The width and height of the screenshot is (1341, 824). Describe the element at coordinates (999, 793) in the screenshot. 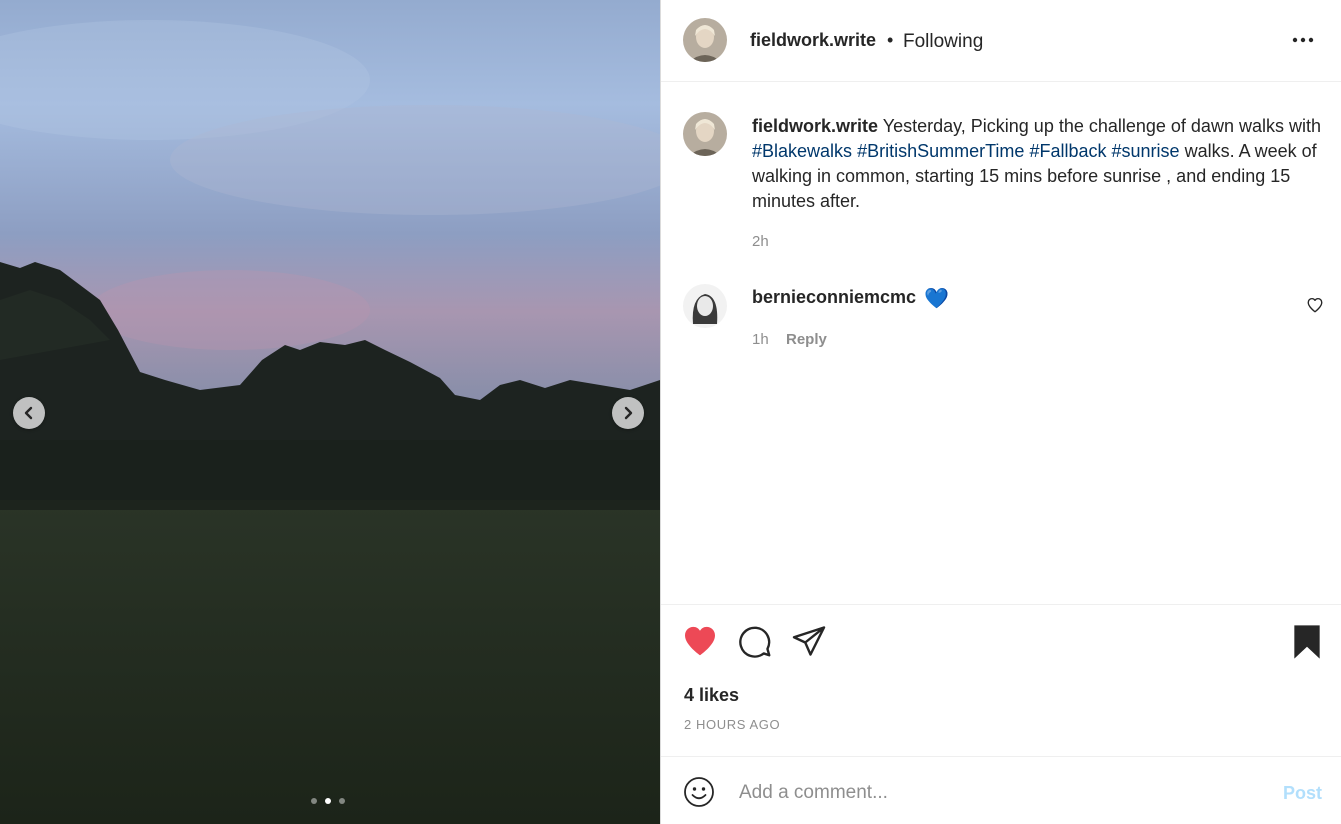

I see `comment-input` at that location.